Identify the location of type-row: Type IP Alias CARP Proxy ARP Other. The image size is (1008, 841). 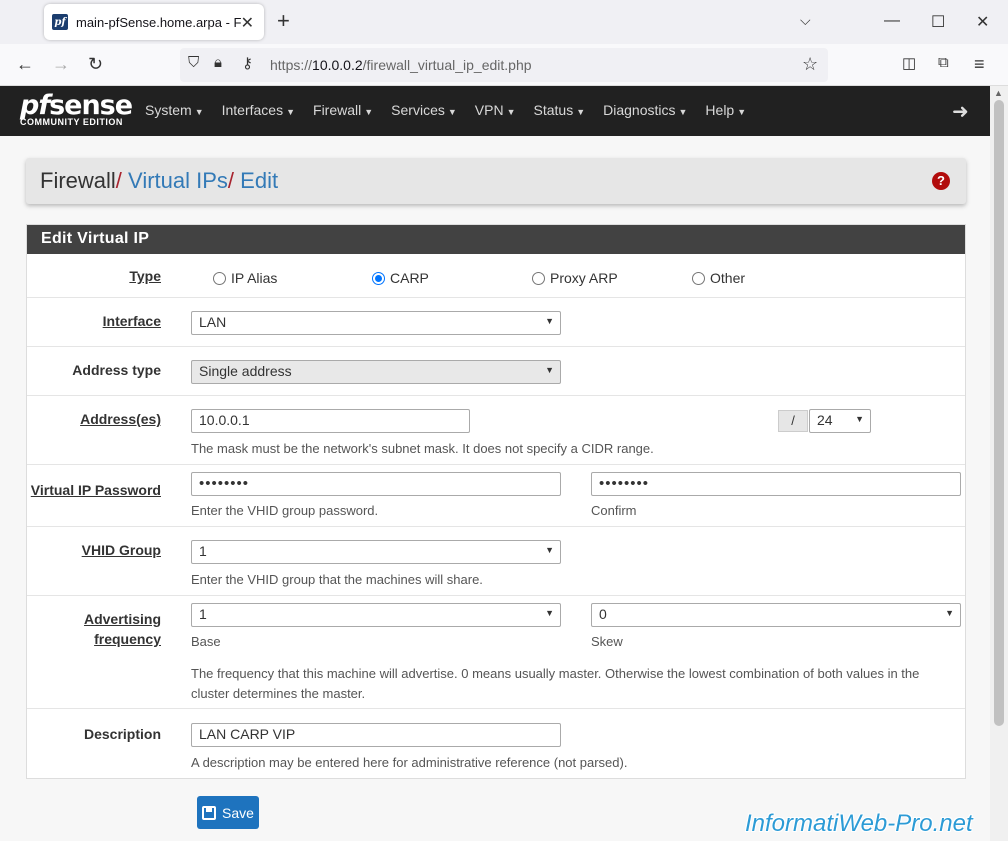
(496, 276).